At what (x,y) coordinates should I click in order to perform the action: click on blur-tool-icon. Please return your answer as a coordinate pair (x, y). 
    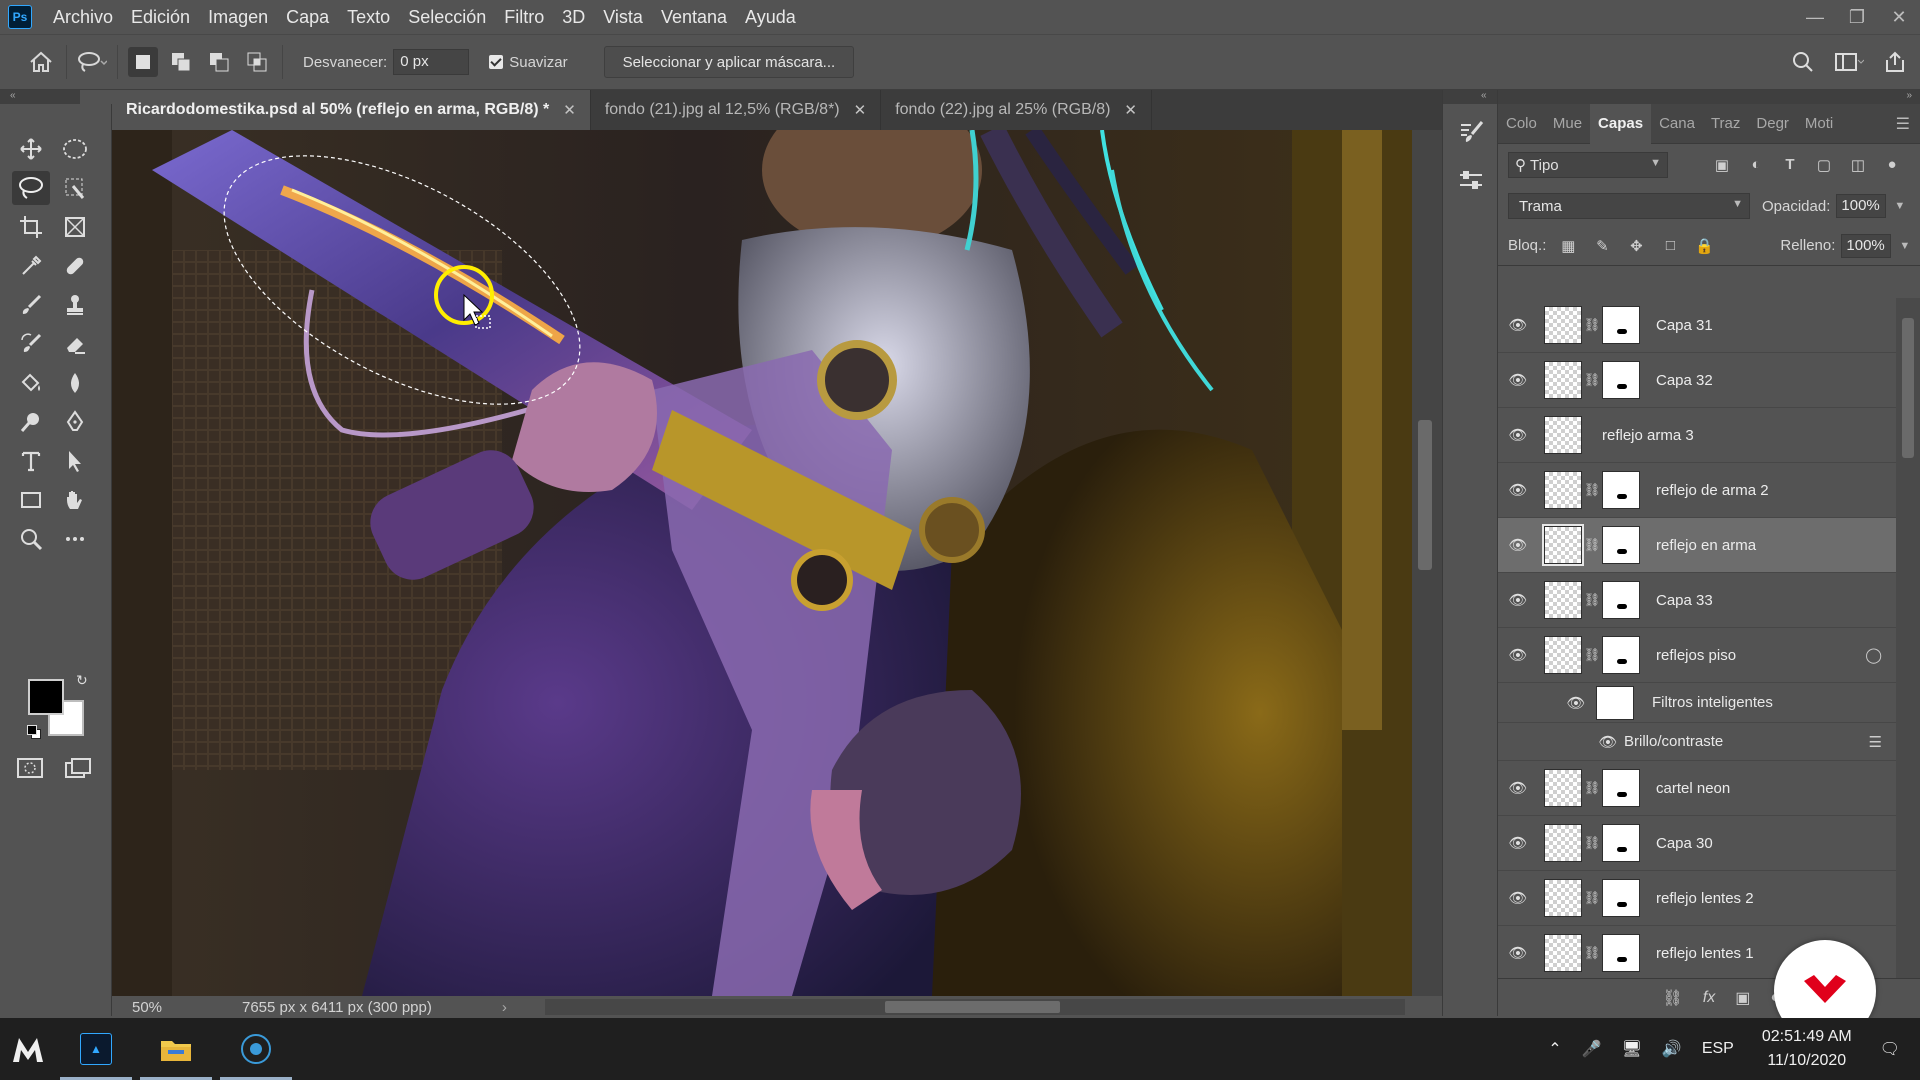
    Looking at the image, I should click on (75, 383).